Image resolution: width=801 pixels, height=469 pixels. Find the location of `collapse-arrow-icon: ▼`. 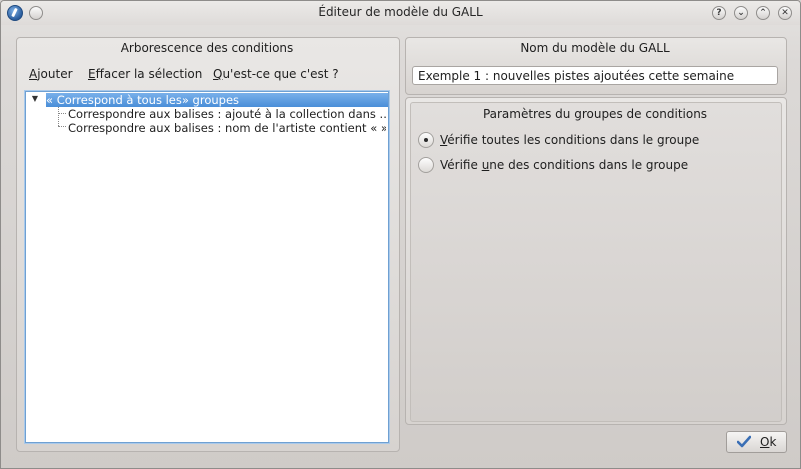

collapse-arrow-icon: ▼ is located at coordinates (35, 99).